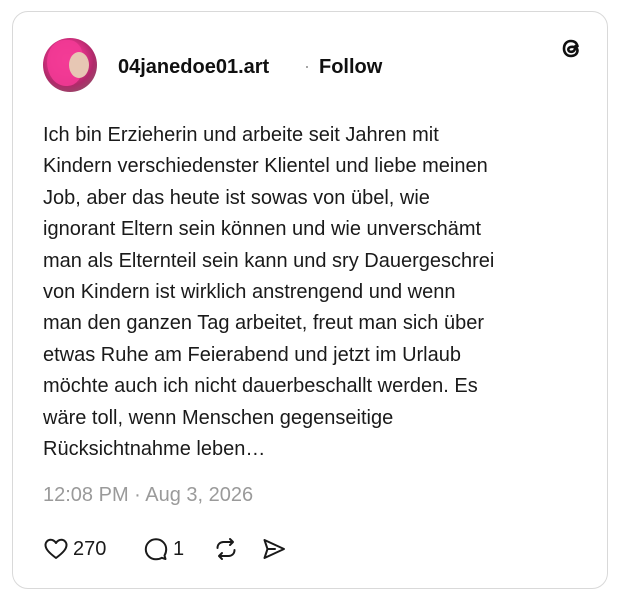 This screenshot has width=620, height=601. What do you see at coordinates (79, 65) in the screenshot?
I see `avatar-face` at bounding box center [79, 65].